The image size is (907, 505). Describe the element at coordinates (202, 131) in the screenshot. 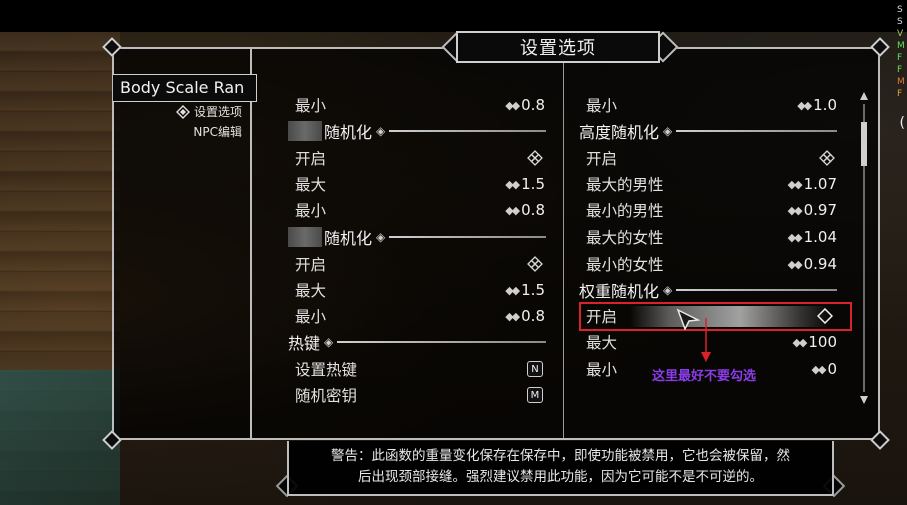

I see `nav-item-npc-edit: NPC编辑` at that location.